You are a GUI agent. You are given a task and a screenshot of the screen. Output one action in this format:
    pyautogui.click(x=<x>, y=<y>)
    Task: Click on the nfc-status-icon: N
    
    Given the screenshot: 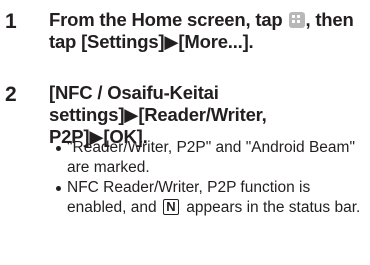 What is the action you would take?
    pyautogui.click(x=170, y=207)
    